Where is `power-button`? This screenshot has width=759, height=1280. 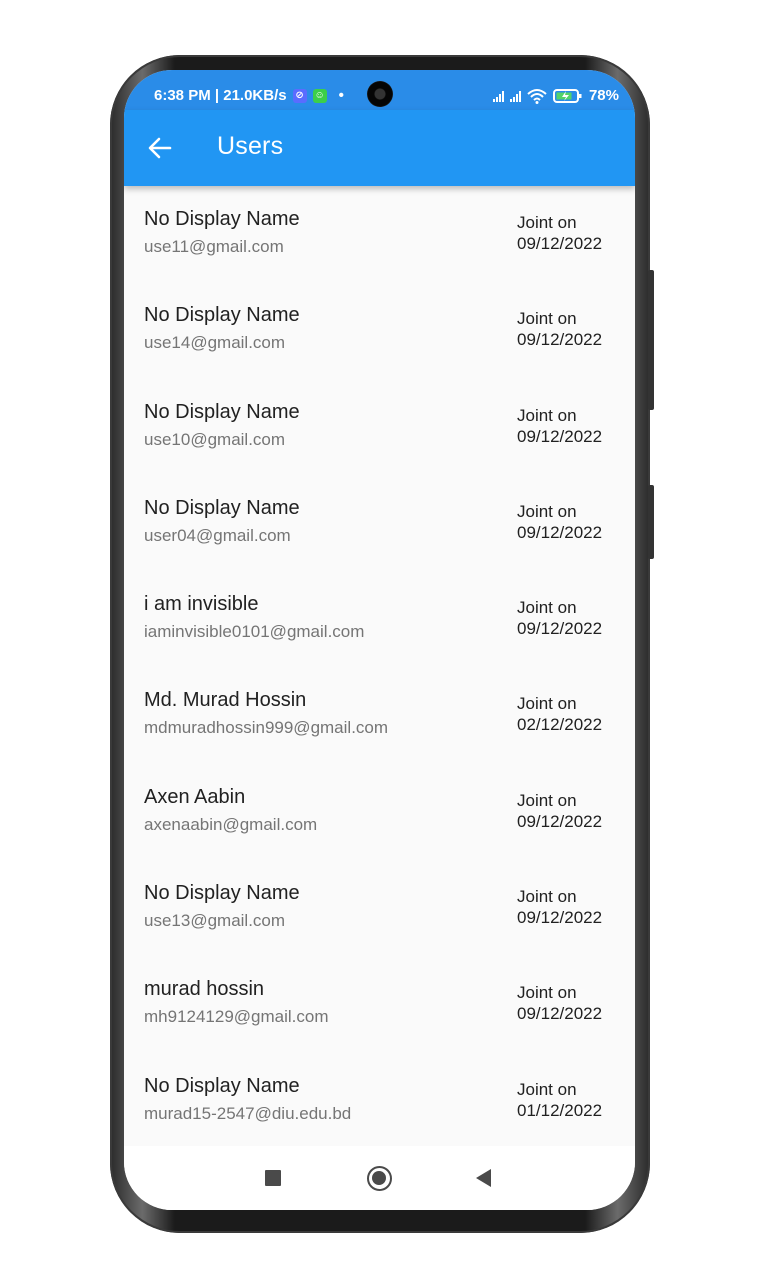 power-button is located at coordinates (651, 522).